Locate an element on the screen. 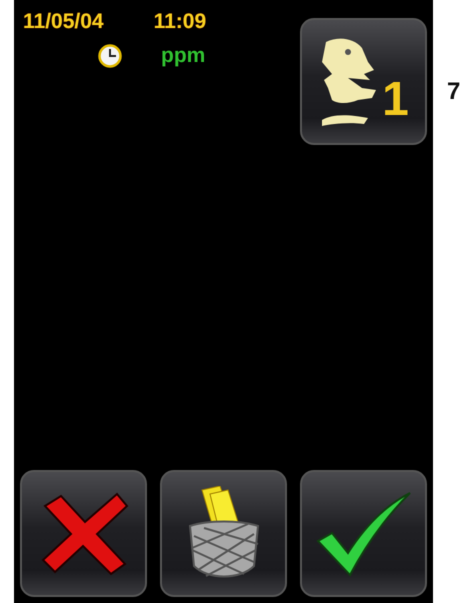  checkmark-icon is located at coordinates (364, 533).